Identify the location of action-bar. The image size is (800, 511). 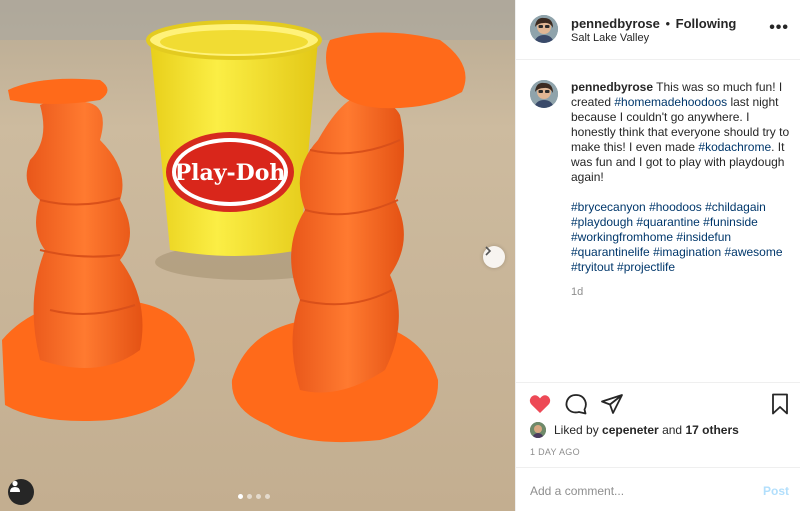
(658, 402).